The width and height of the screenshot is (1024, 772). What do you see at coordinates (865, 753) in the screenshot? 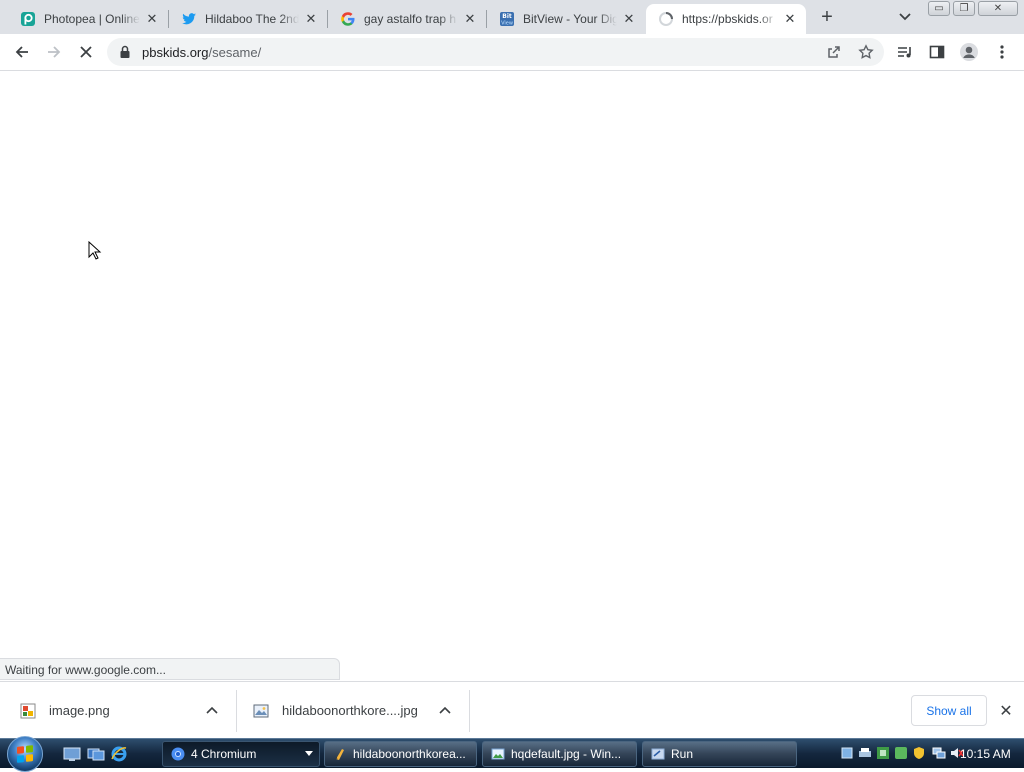
I see `tray-printer-icon` at bounding box center [865, 753].